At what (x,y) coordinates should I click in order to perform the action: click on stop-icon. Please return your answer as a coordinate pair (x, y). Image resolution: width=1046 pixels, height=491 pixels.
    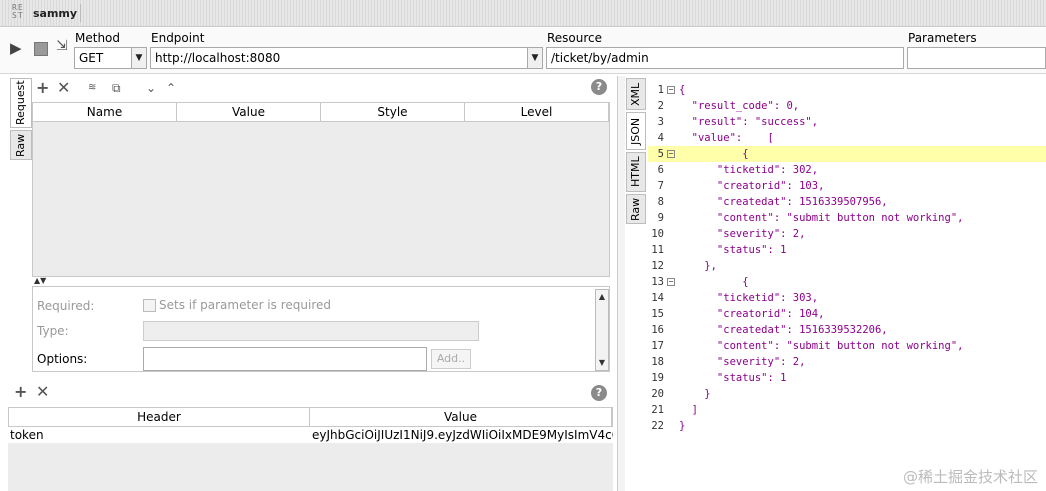
    Looking at the image, I should click on (41, 49).